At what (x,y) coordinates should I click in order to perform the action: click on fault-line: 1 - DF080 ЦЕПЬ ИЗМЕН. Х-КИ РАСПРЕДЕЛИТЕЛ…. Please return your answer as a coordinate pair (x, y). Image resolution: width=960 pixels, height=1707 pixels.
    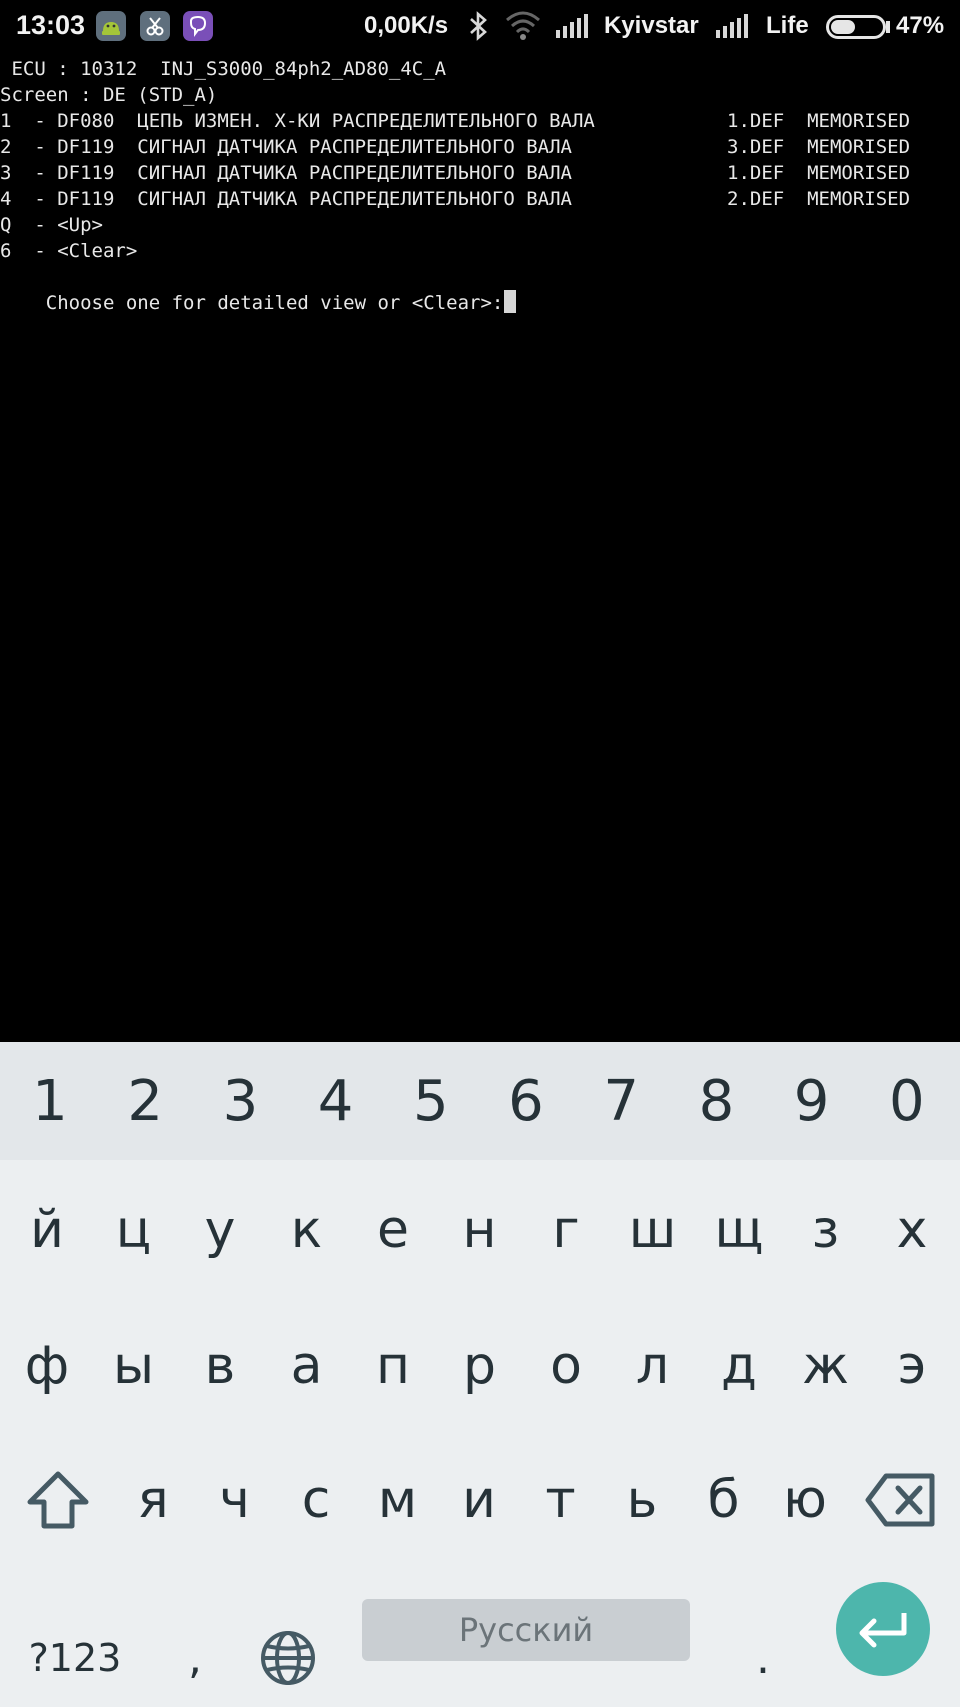
    Looking at the image, I should click on (480, 121).